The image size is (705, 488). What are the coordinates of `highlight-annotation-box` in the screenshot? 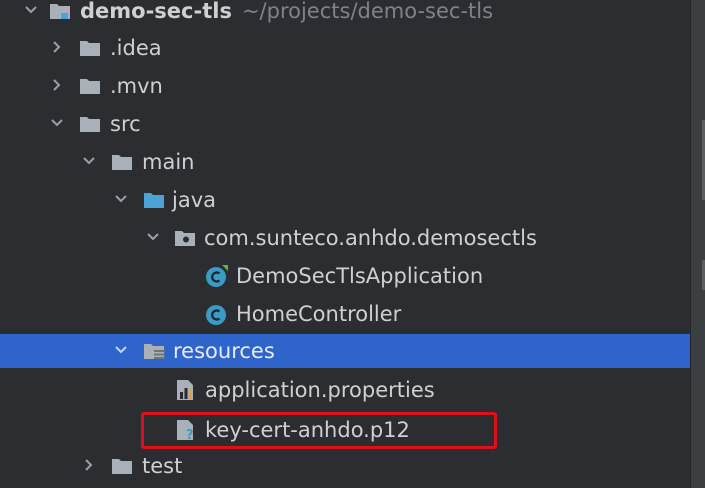 It's located at (319, 430).